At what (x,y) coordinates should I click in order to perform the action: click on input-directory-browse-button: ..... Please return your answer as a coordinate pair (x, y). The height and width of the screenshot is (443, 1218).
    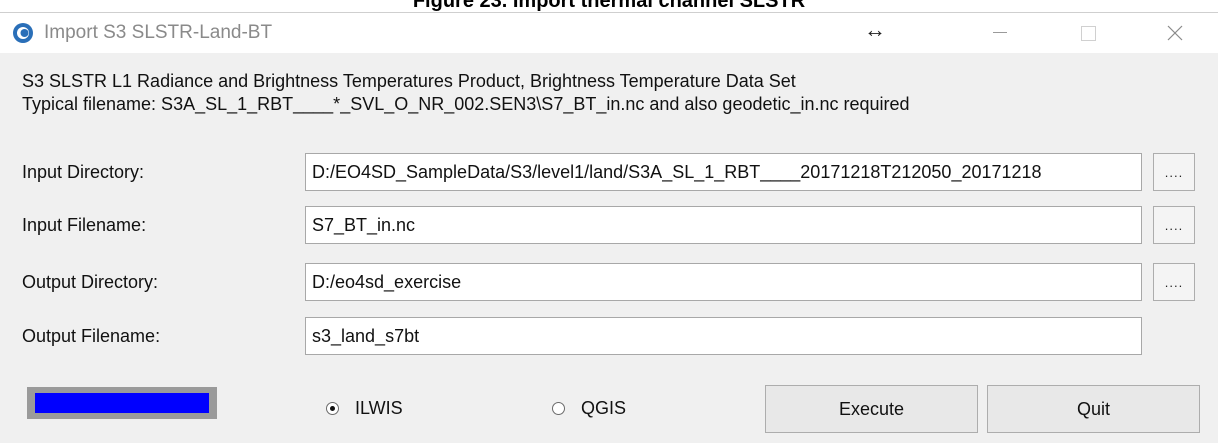
    Looking at the image, I should click on (1174, 172).